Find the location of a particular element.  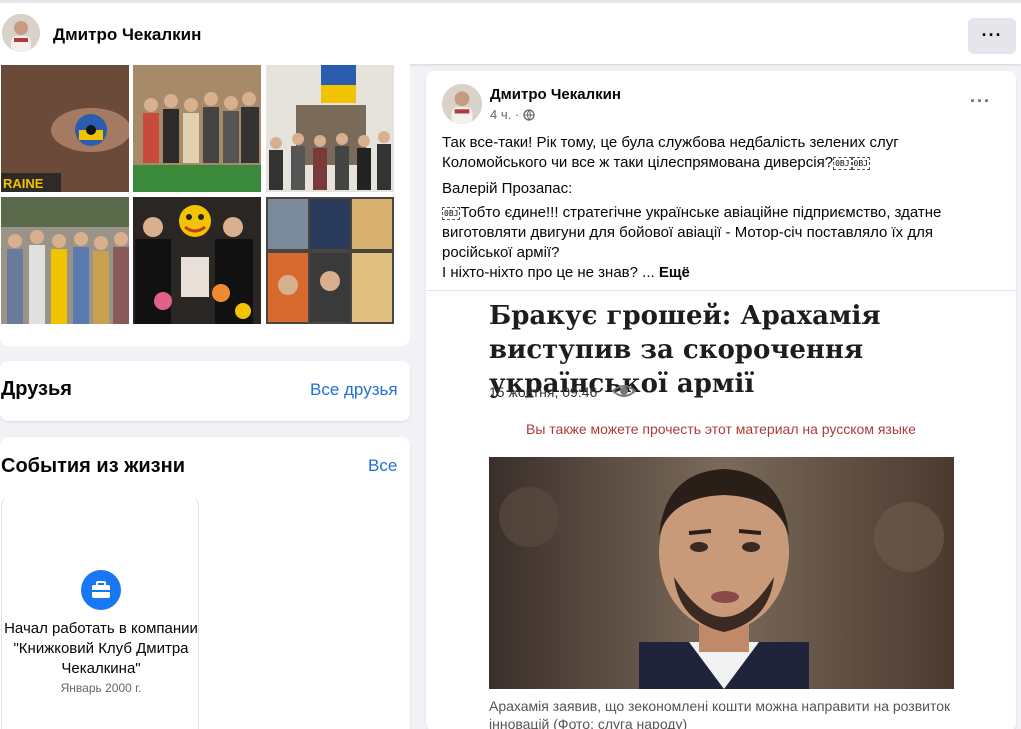

all-events-link: Все is located at coordinates (382, 466).